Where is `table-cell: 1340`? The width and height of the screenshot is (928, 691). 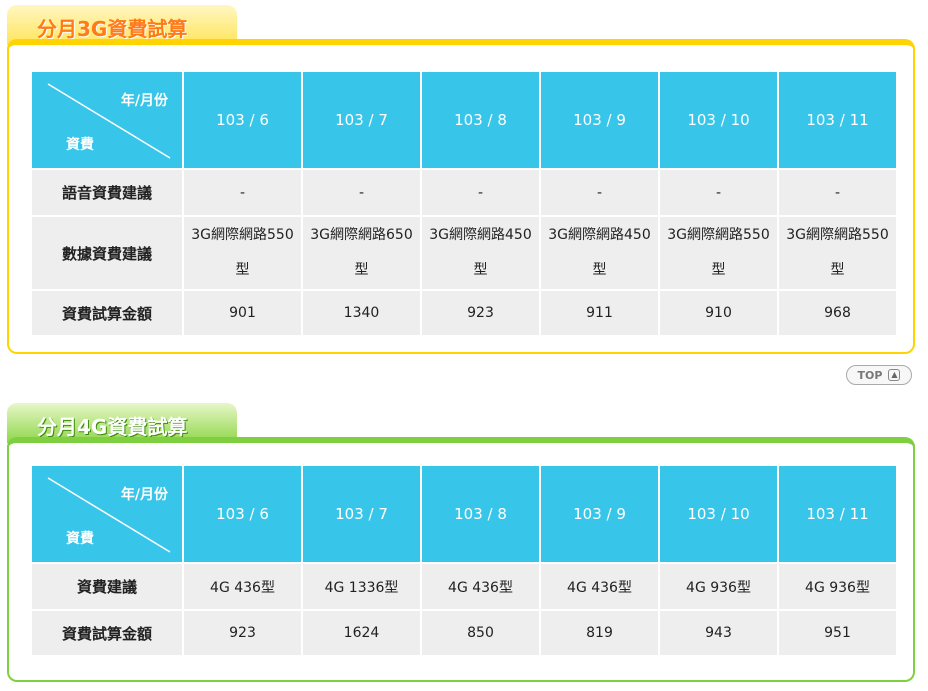 table-cell: 1340 is located at coordinates (361, 313).